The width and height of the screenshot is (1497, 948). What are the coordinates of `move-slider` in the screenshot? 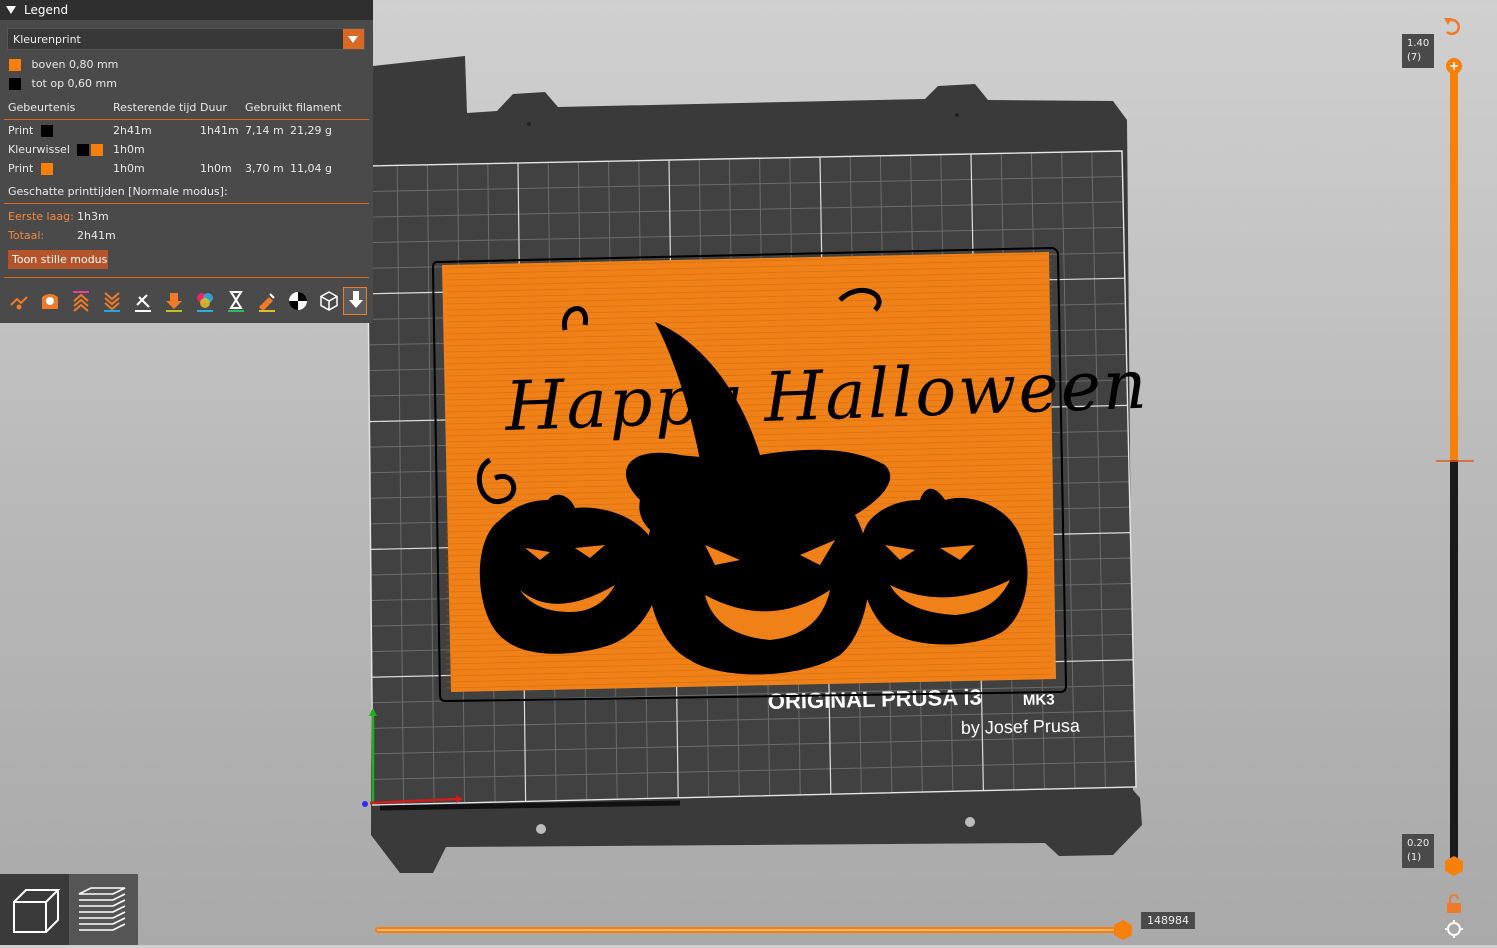 It's located at (755, 930).